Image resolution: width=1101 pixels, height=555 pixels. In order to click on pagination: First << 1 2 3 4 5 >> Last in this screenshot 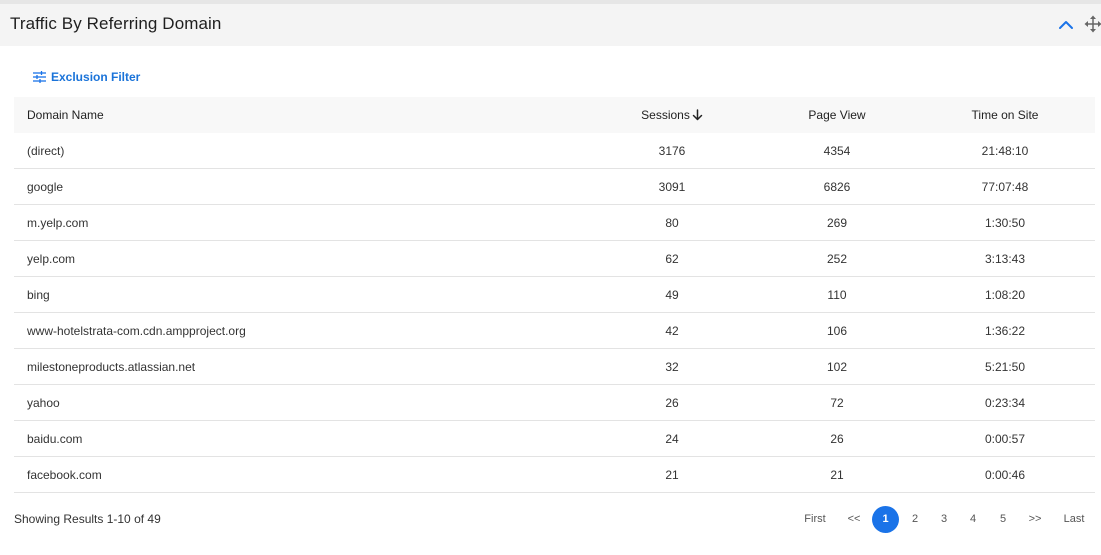, I will do `click(550, 519)`.